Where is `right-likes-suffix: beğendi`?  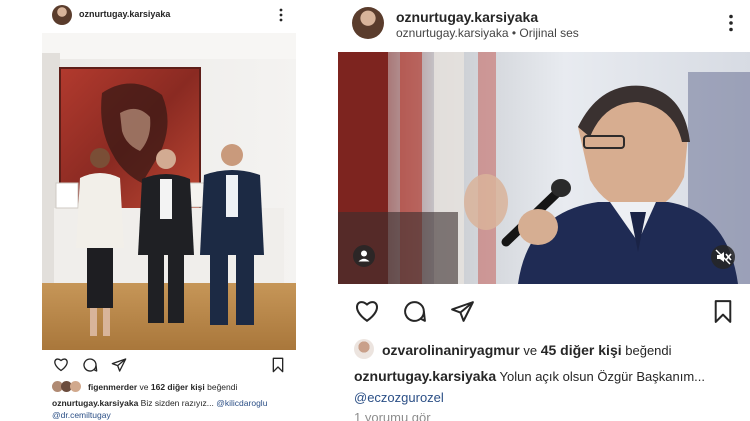 right-likes-suffix: beğendi is located at coordinates (648, 350).